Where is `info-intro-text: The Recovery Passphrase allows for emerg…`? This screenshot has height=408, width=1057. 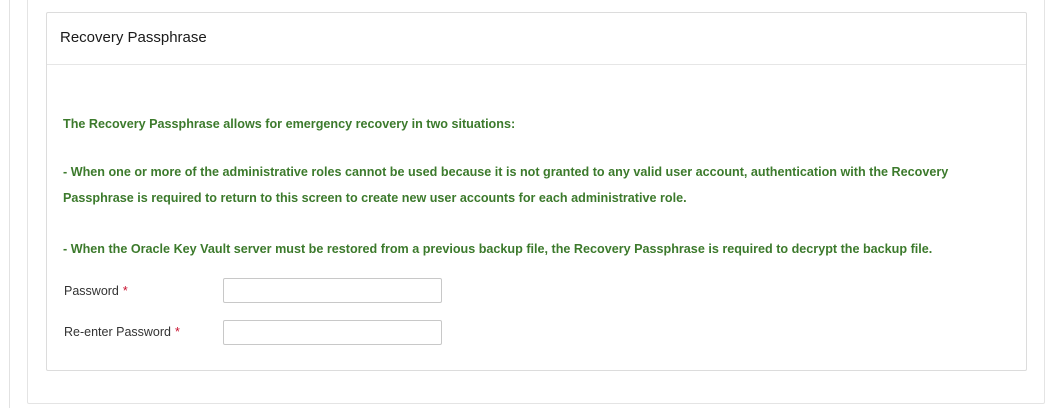 info-intro-text: The Recovery Passphrase allows for emerg… is located at coordinates (289, 124).